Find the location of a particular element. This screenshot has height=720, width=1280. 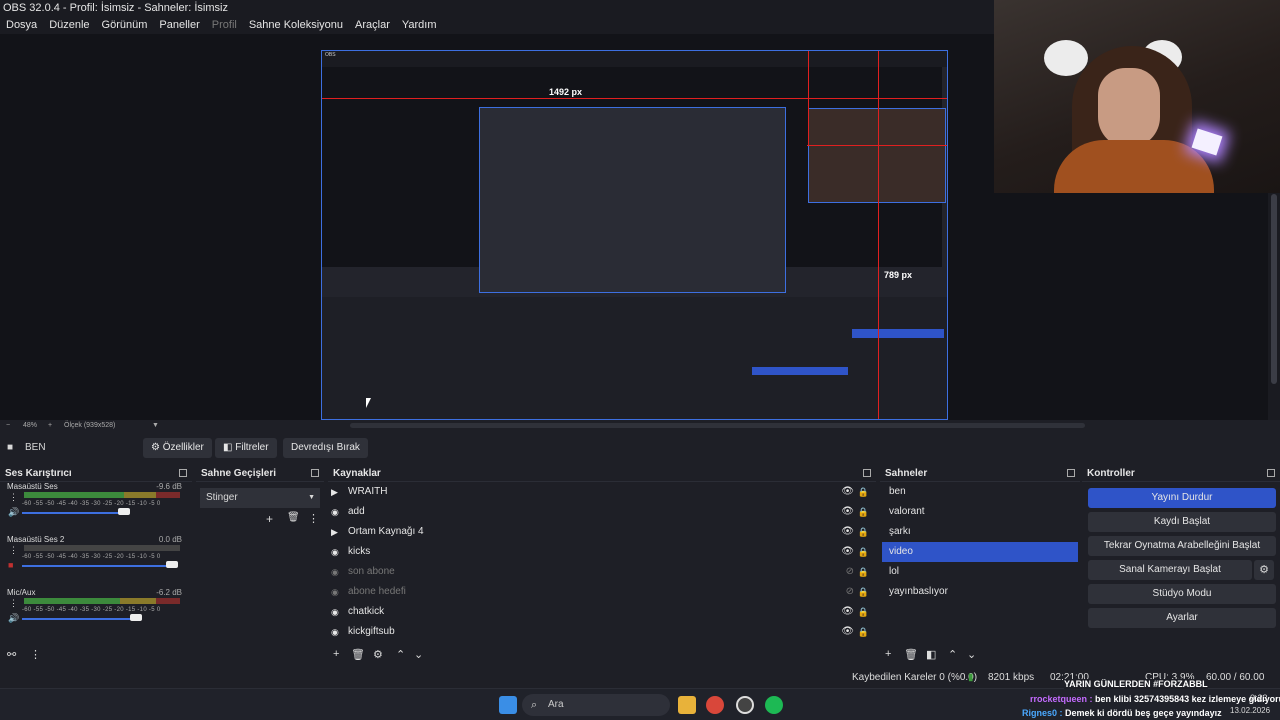

menu-help: Yardım is located at coordinates (419, 25).